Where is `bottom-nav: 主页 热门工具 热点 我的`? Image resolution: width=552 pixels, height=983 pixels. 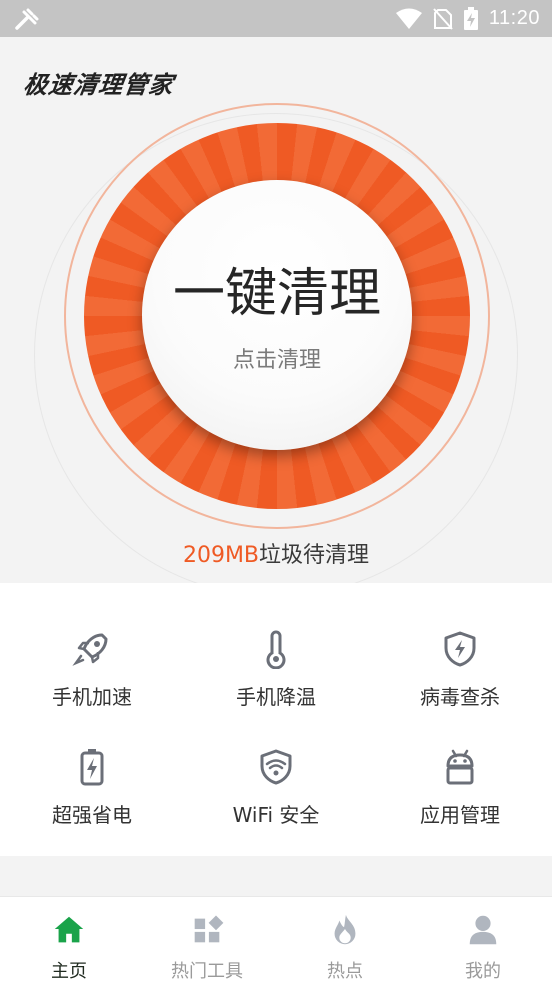
bottom-nav: 主页 热门工具 热点 我的 is located at coordinates (276, 939).